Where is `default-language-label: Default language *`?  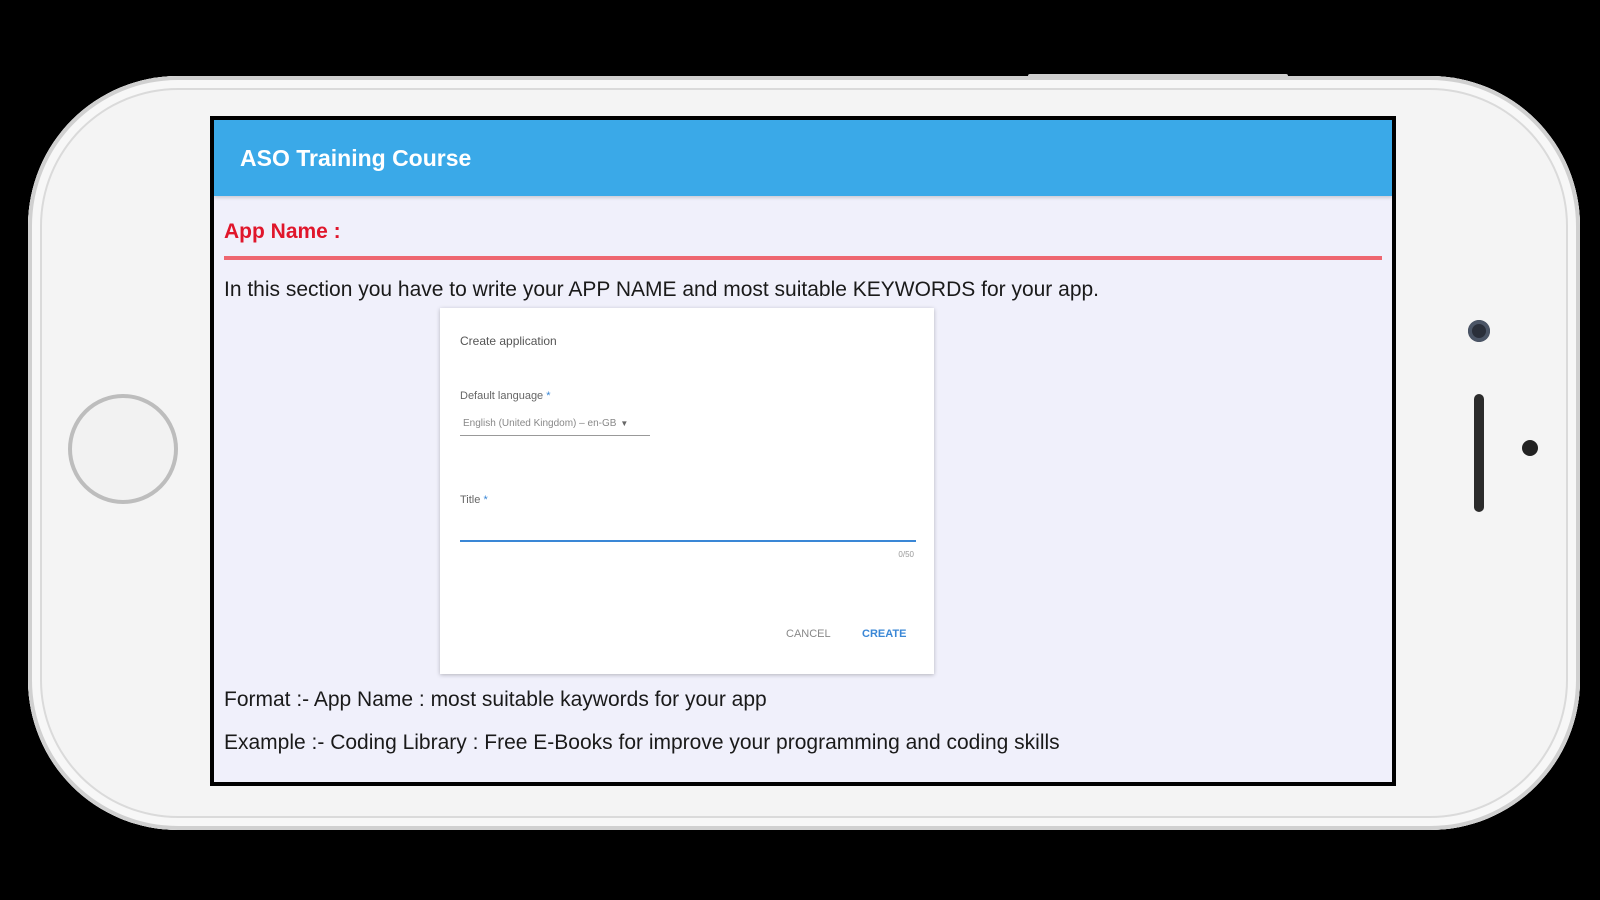 default-language-label: Default language * is located at coordinates (505, 396).